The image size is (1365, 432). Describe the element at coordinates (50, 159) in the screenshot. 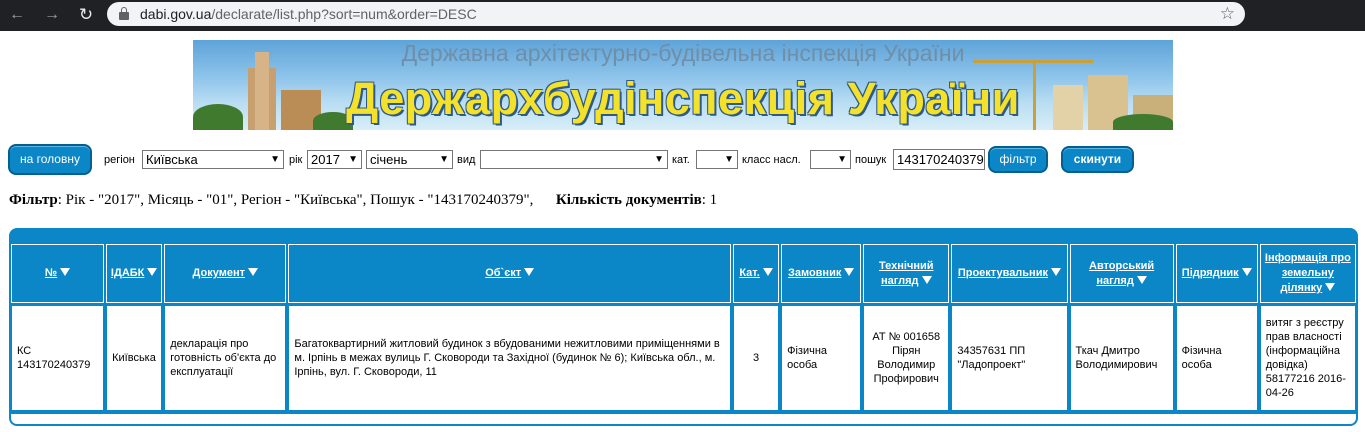

I see `home-button: на головну` at that location.